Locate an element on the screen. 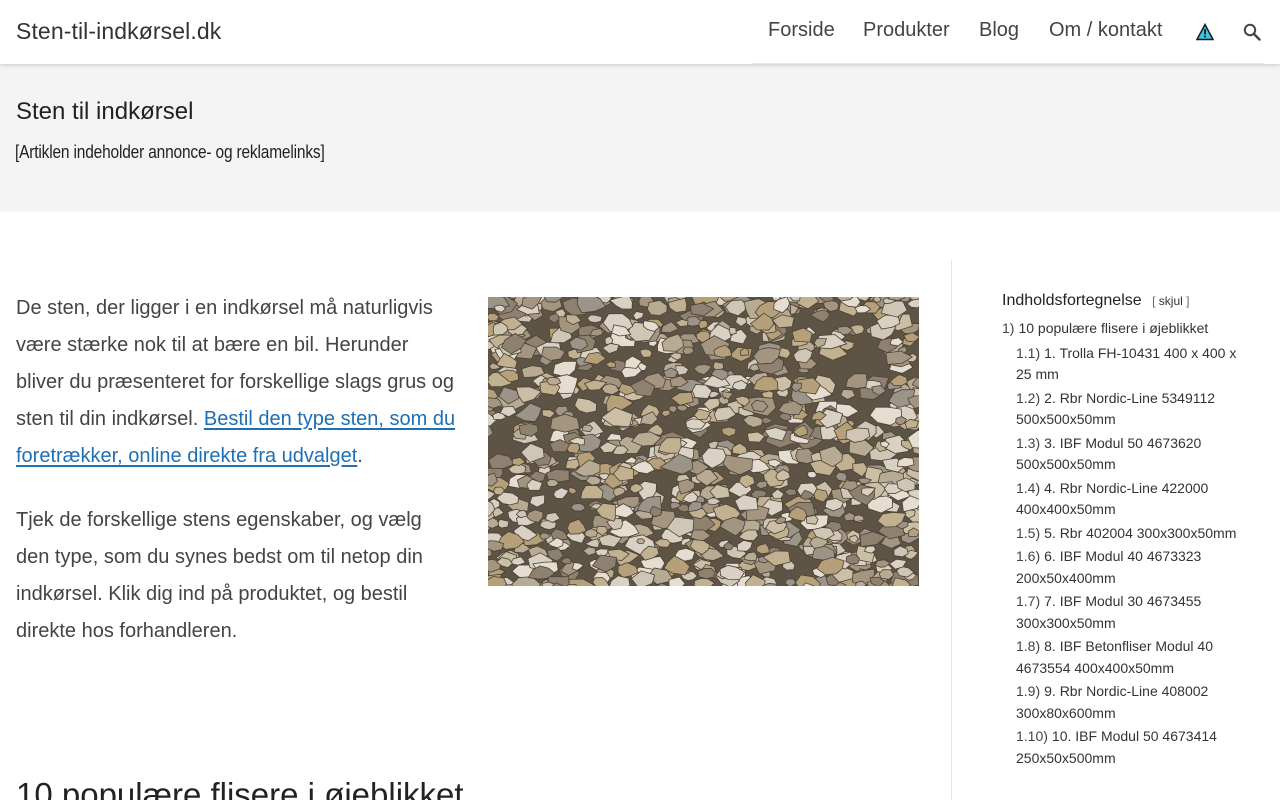  section-heading-popular: 10 populære flisere i øjeblikket is located at coordinates (240, 788).